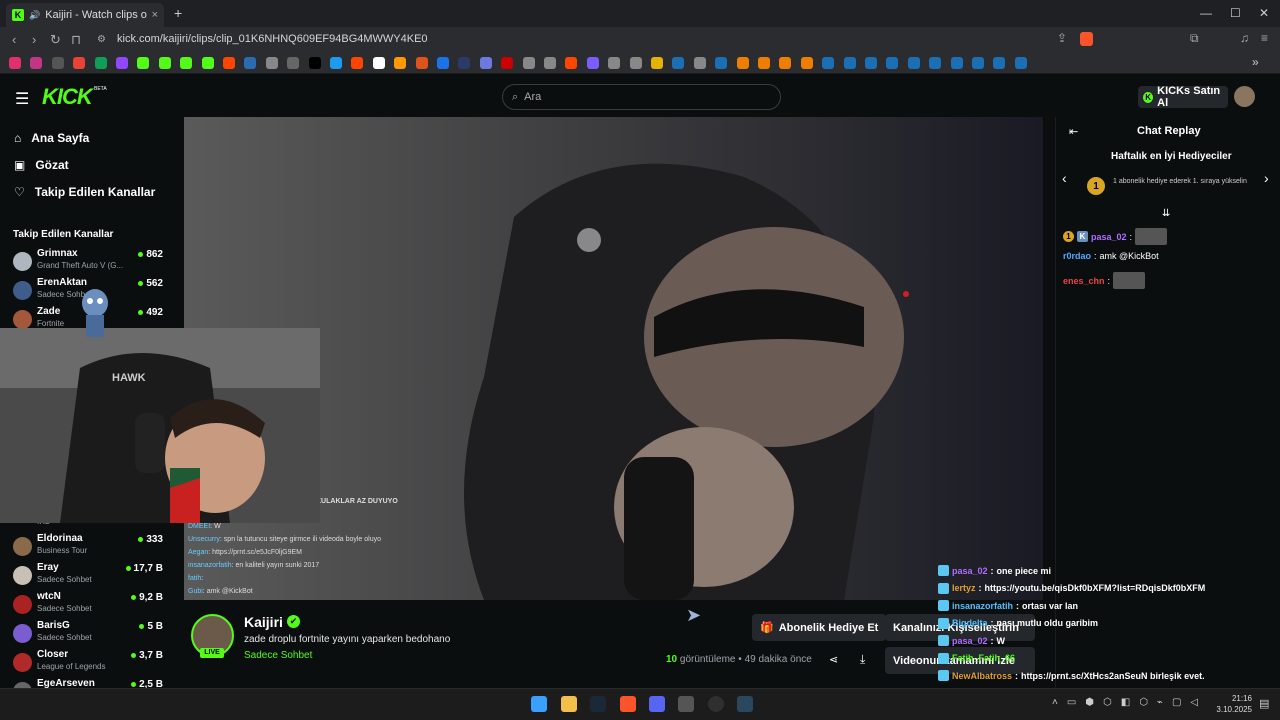  Describe the element at coordinates (1264, 703) in the screenshot. I see `notification-icon: ▤` at that location.